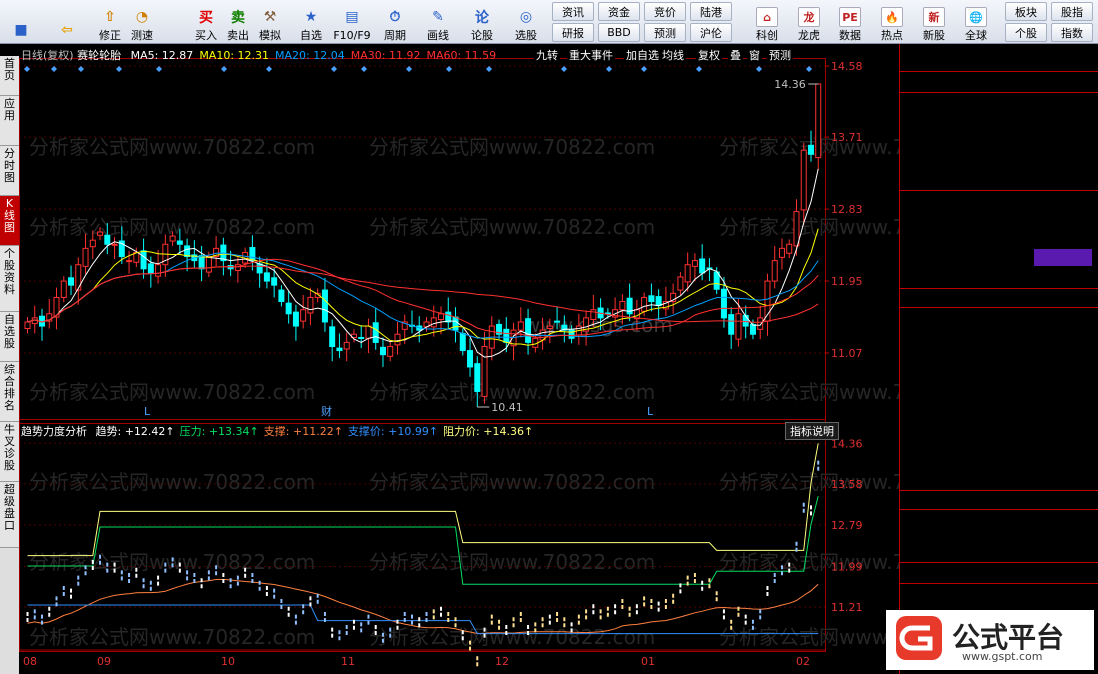 This screenshot has width=1098, height=674. Describe the element at coordinates (812, 431) in the screenshot. I see `indicator-help-button: 指标说明` at that location.